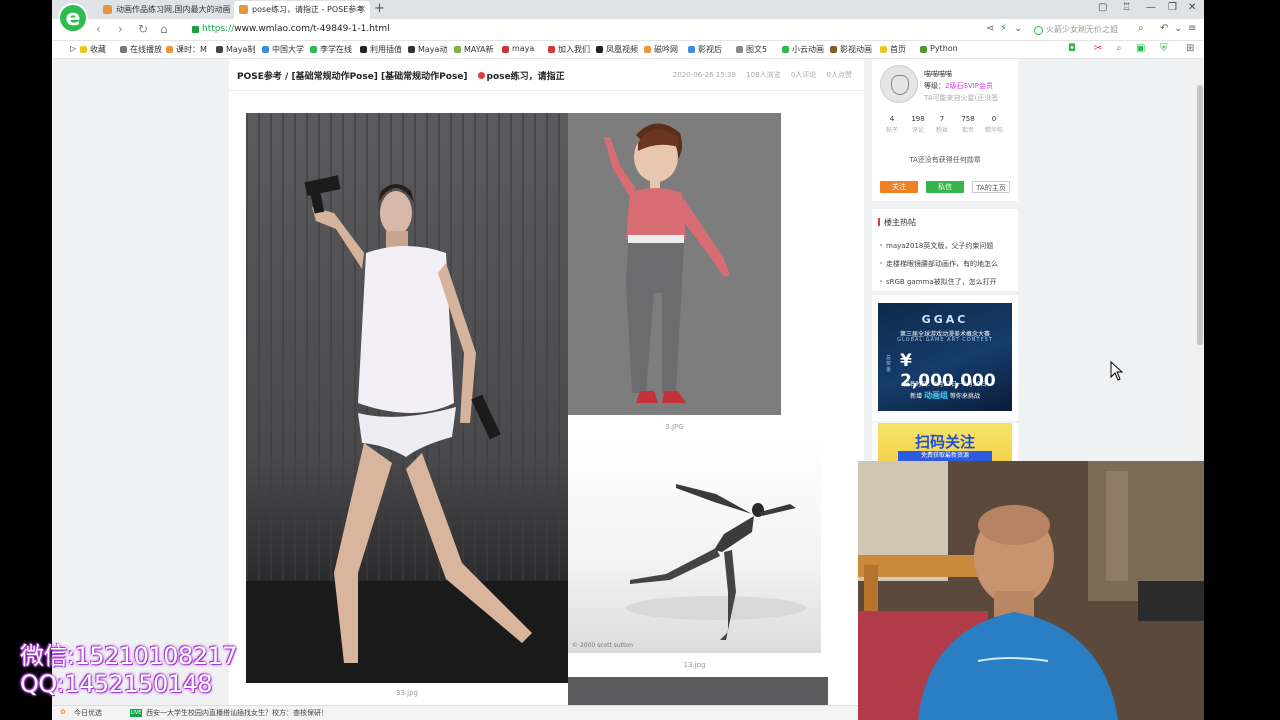 The width and height of the screenshot is (1280, 720). Describe the element at coordinates (716, 562) in the screenshot. I see `dancer-drawing` at that location.